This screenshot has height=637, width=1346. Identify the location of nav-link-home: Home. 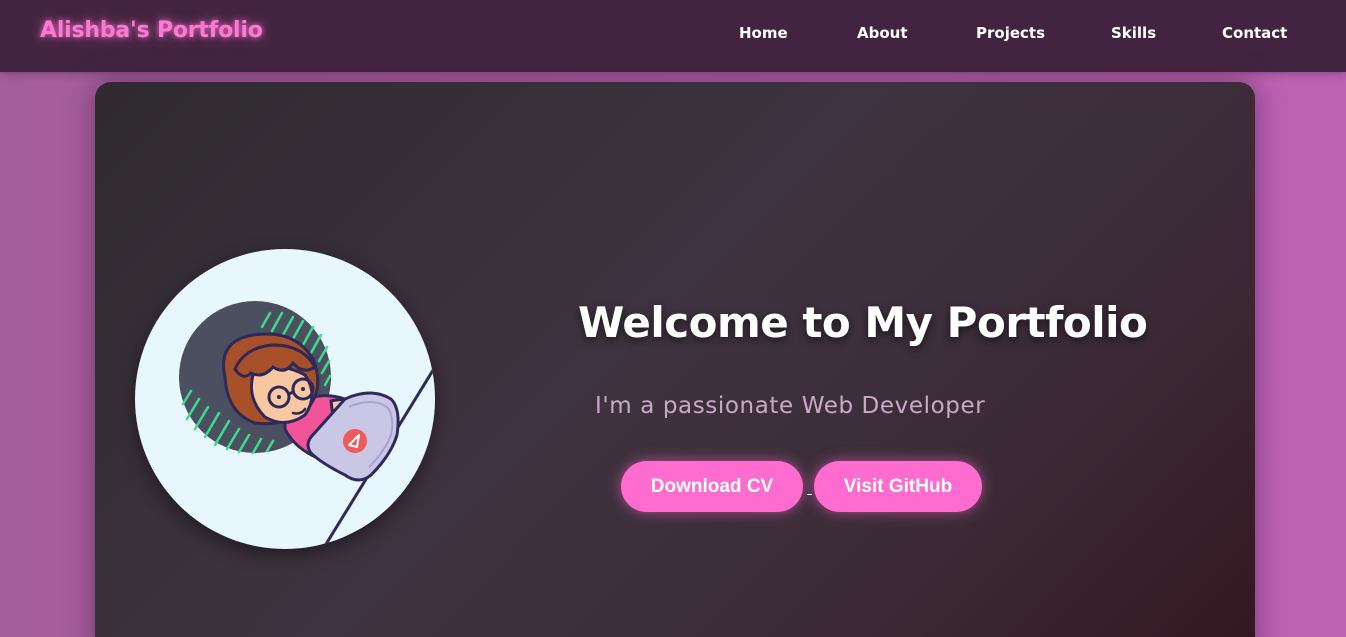
(763, 33).